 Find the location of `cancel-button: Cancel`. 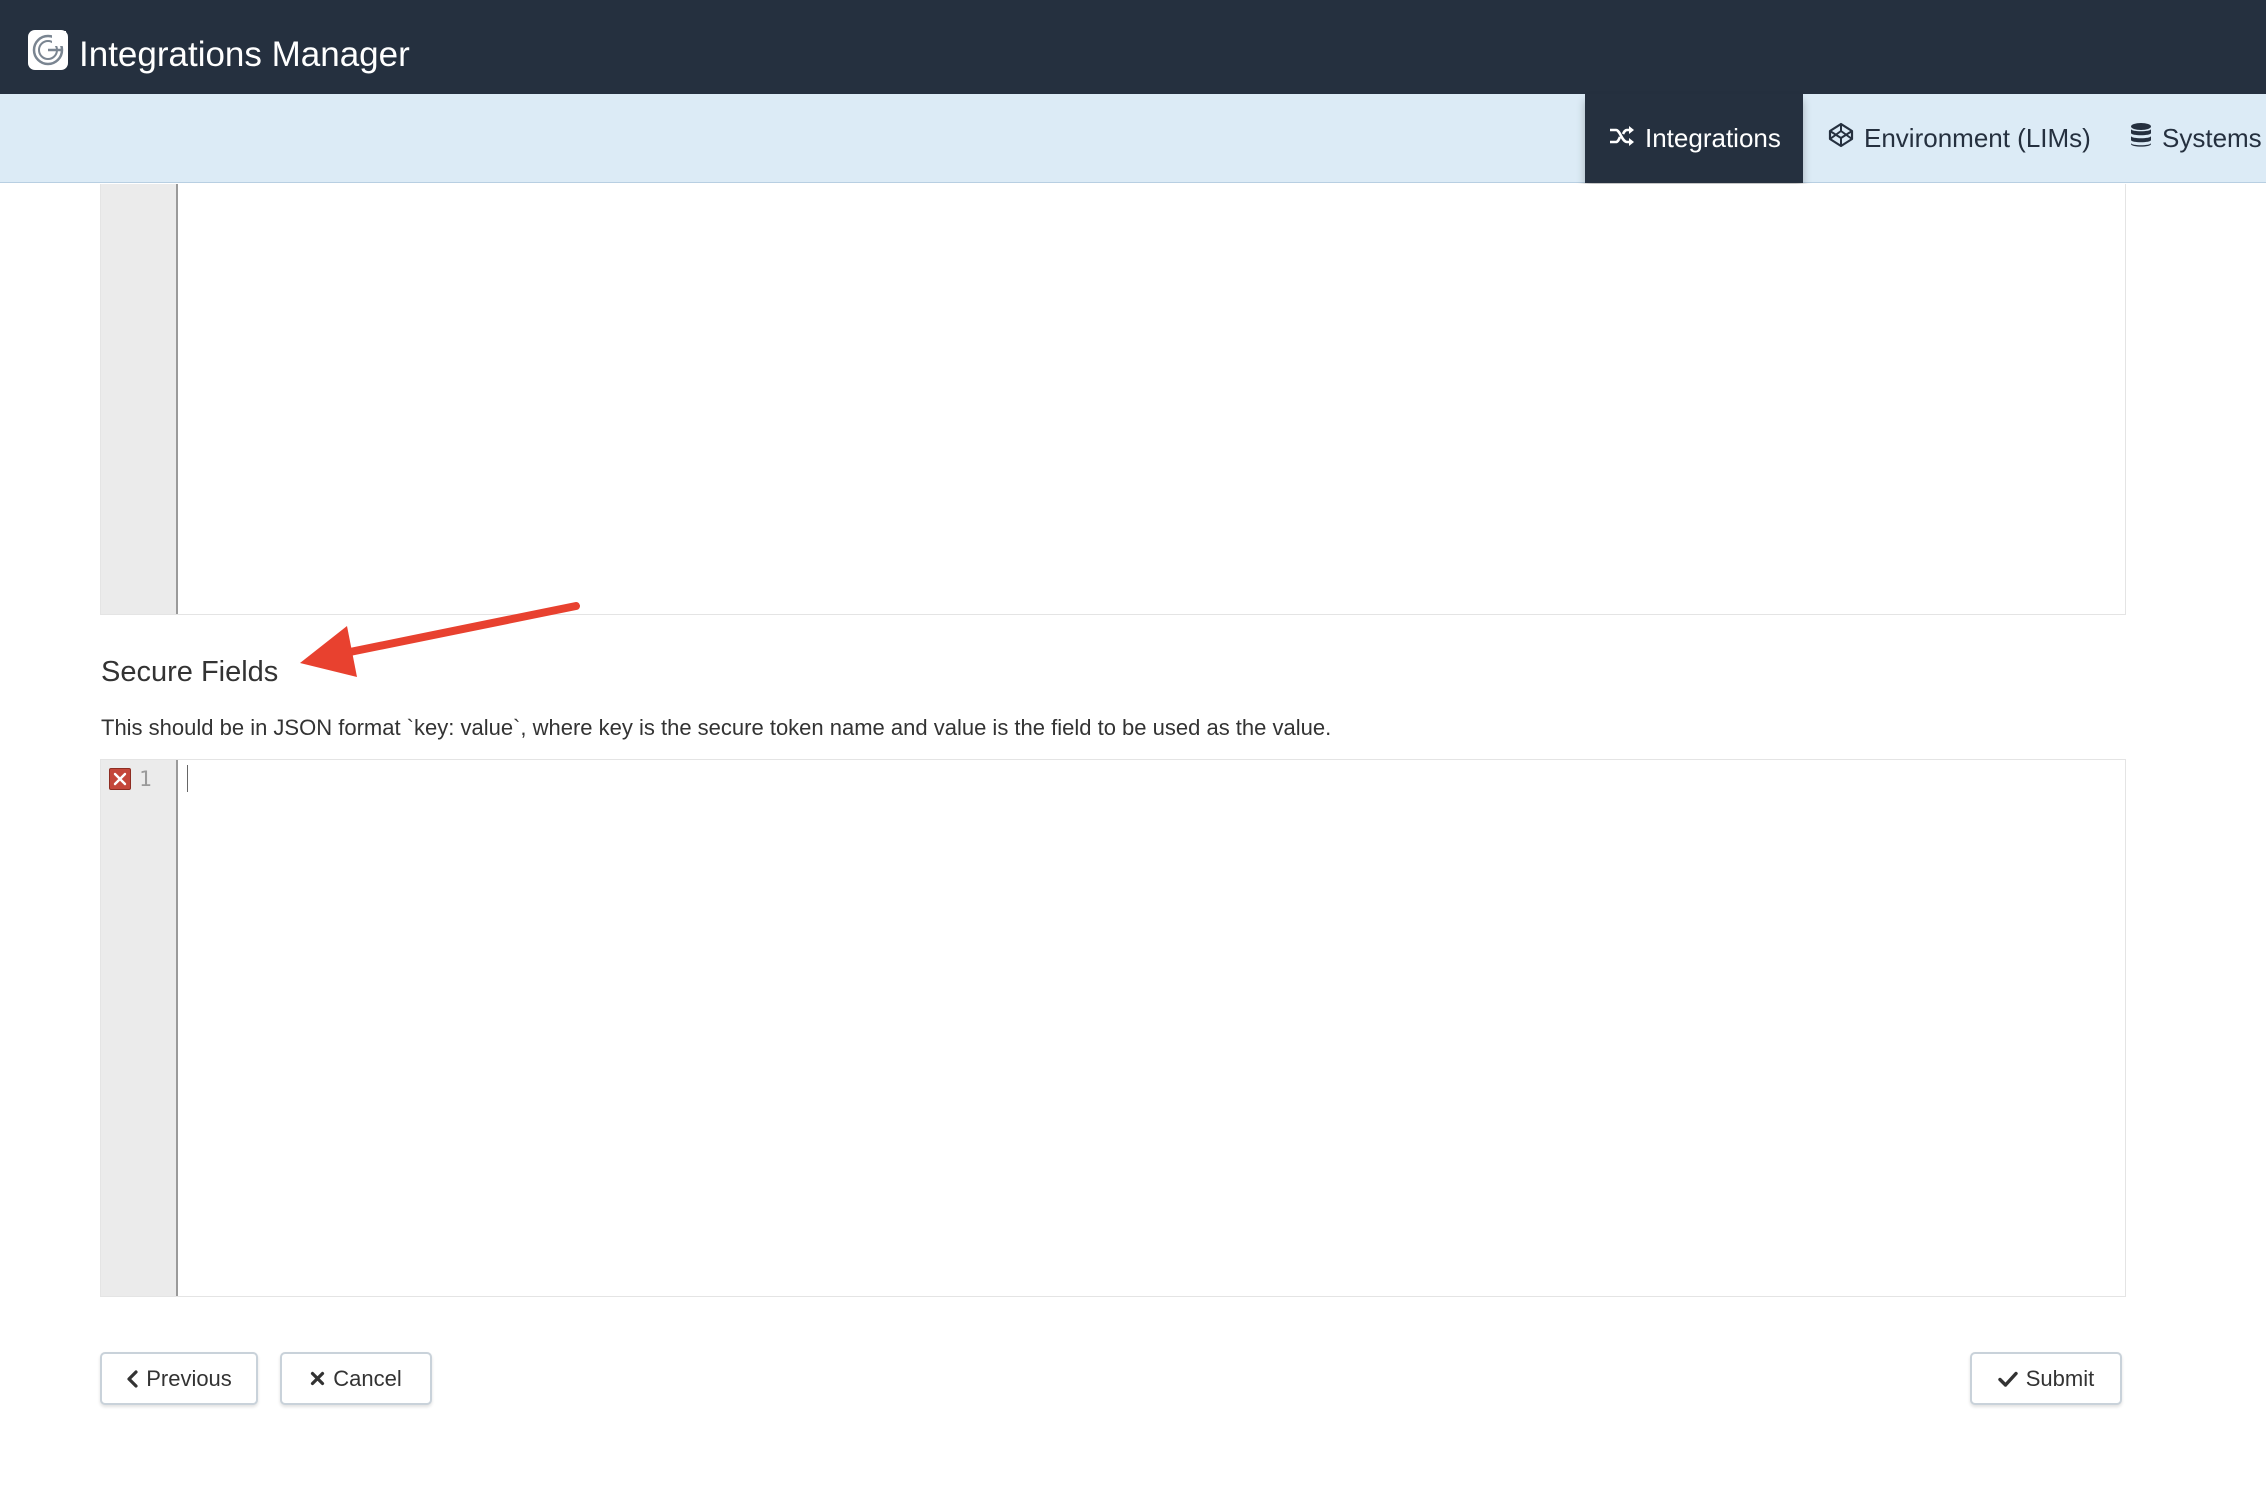

cancel-button: Cancel is located at coordinates (356, 1378).